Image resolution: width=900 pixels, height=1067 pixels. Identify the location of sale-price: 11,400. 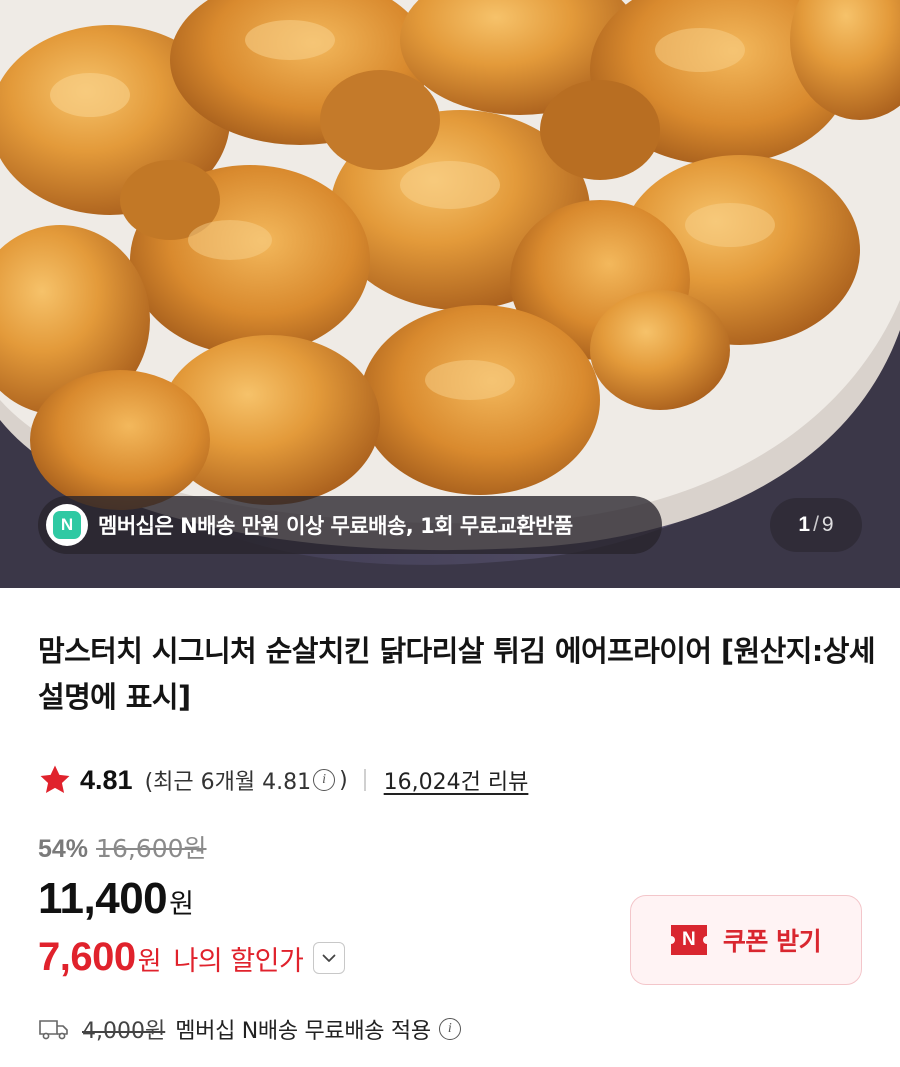
(103, 898).